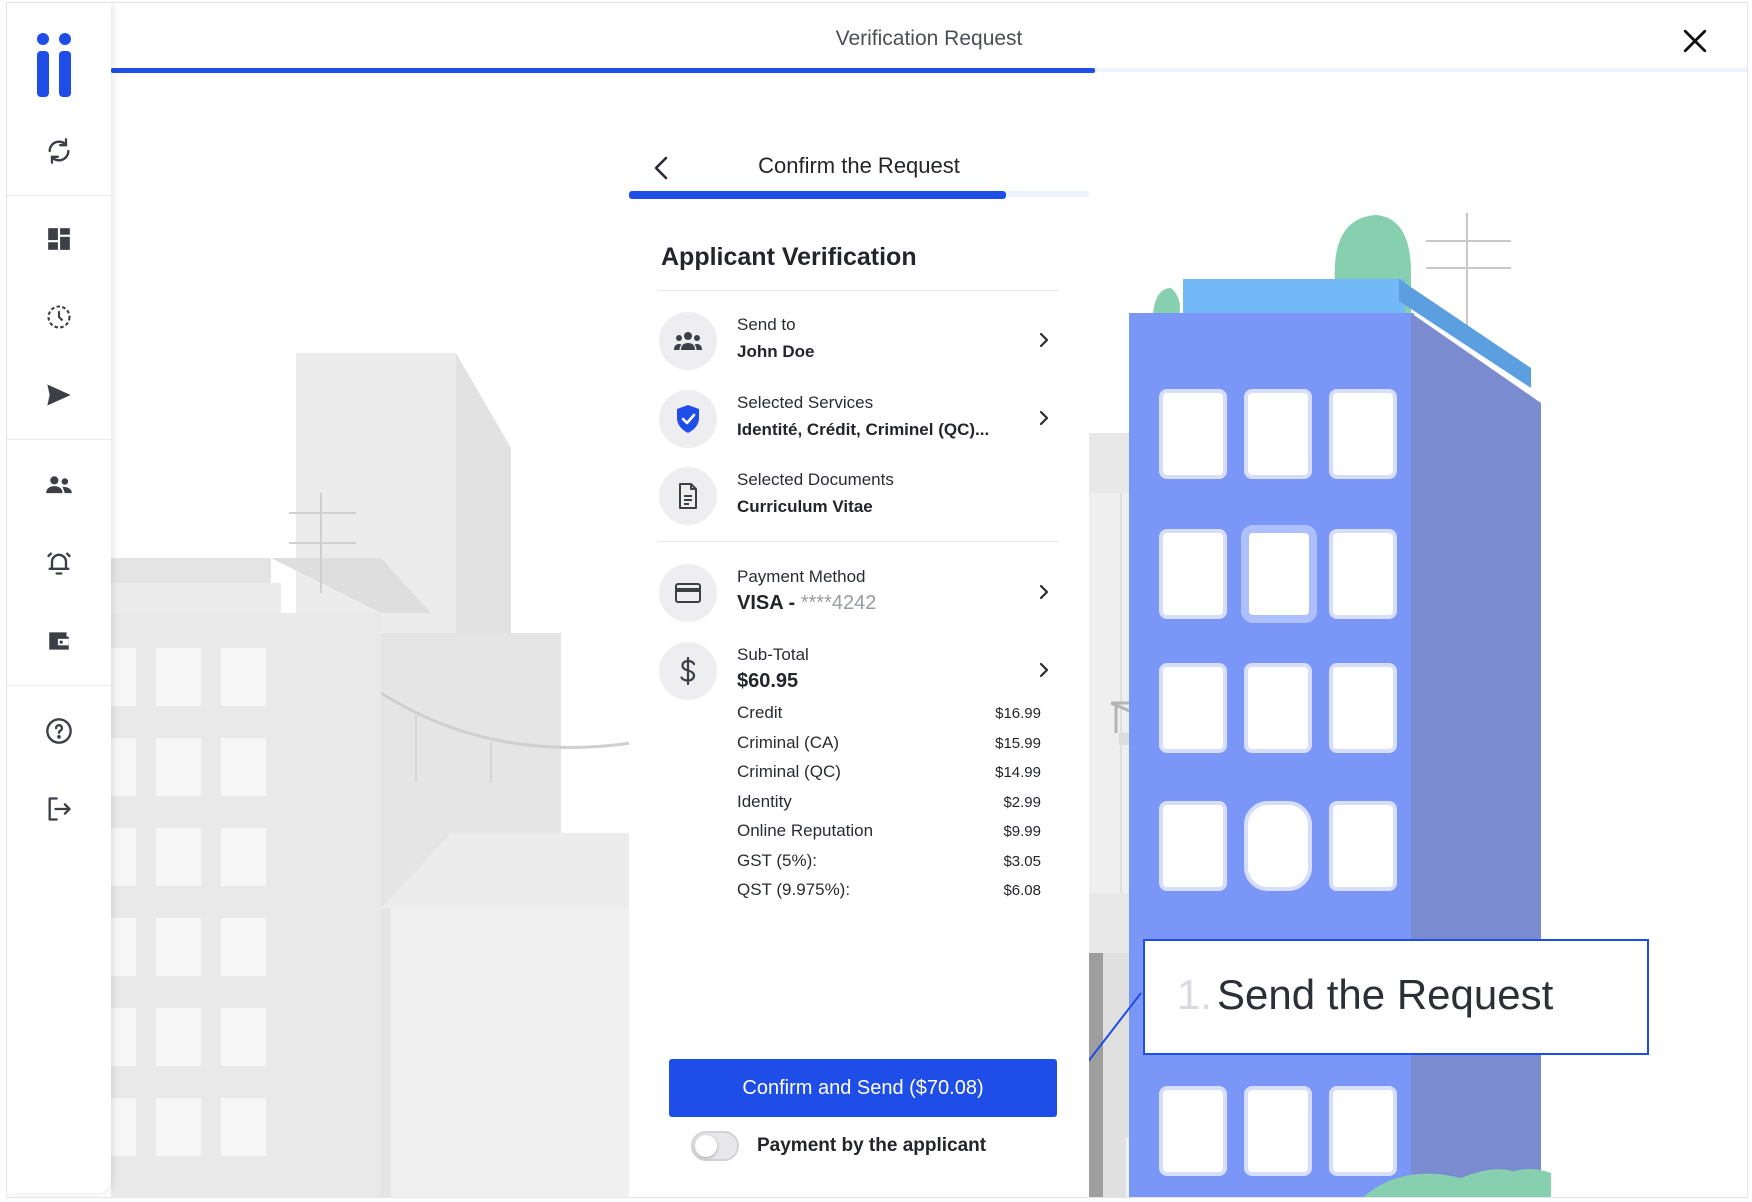 Image resolution: width=1752 pixels, height=1202 pixels. I want to click on sidebar, so click(59, 598).